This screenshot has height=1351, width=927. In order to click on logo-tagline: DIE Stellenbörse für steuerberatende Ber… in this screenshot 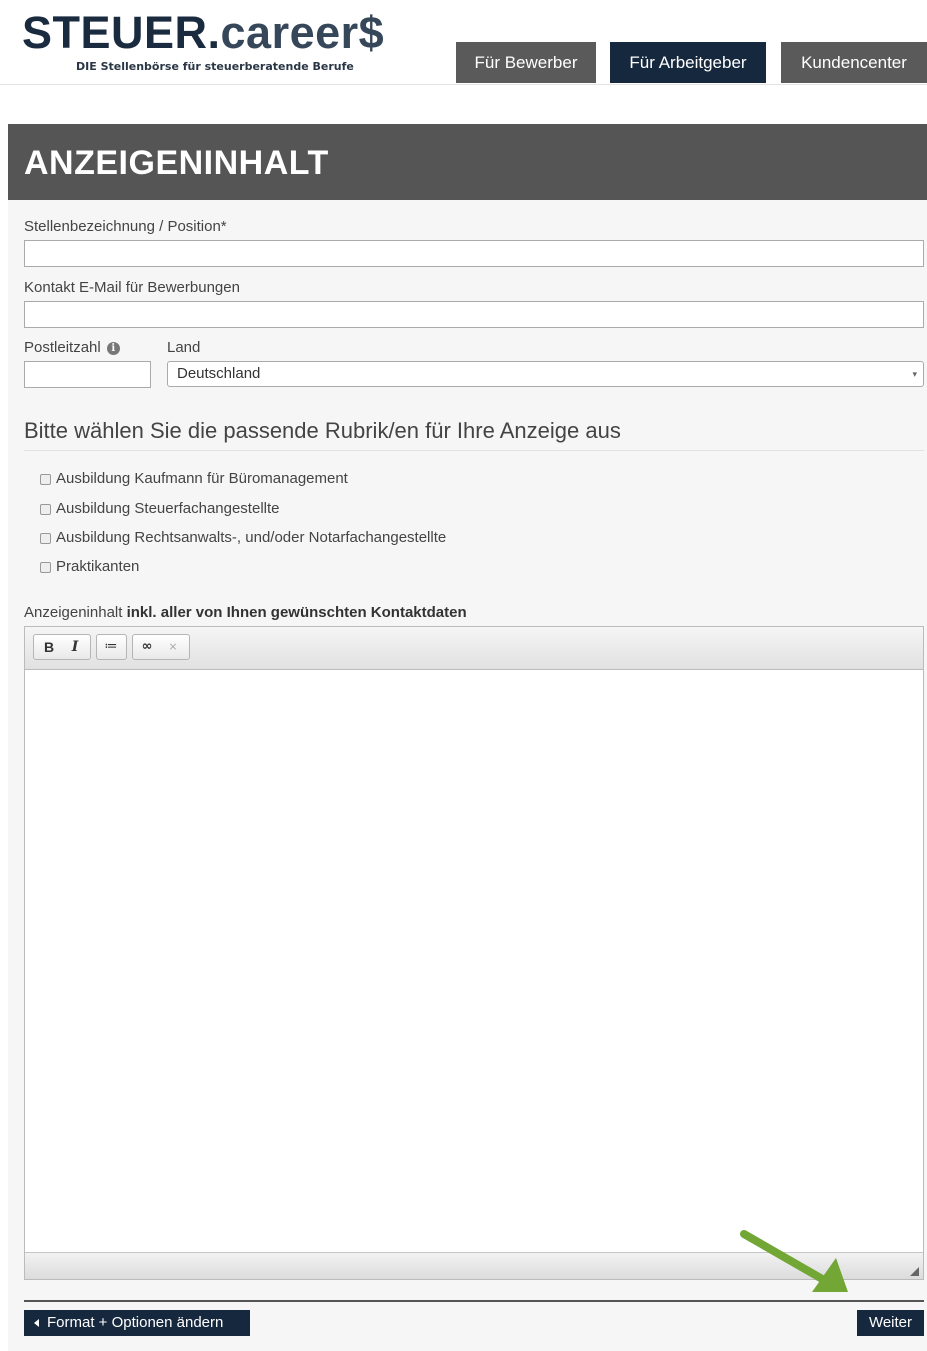, I will do `click(215, 66)`.